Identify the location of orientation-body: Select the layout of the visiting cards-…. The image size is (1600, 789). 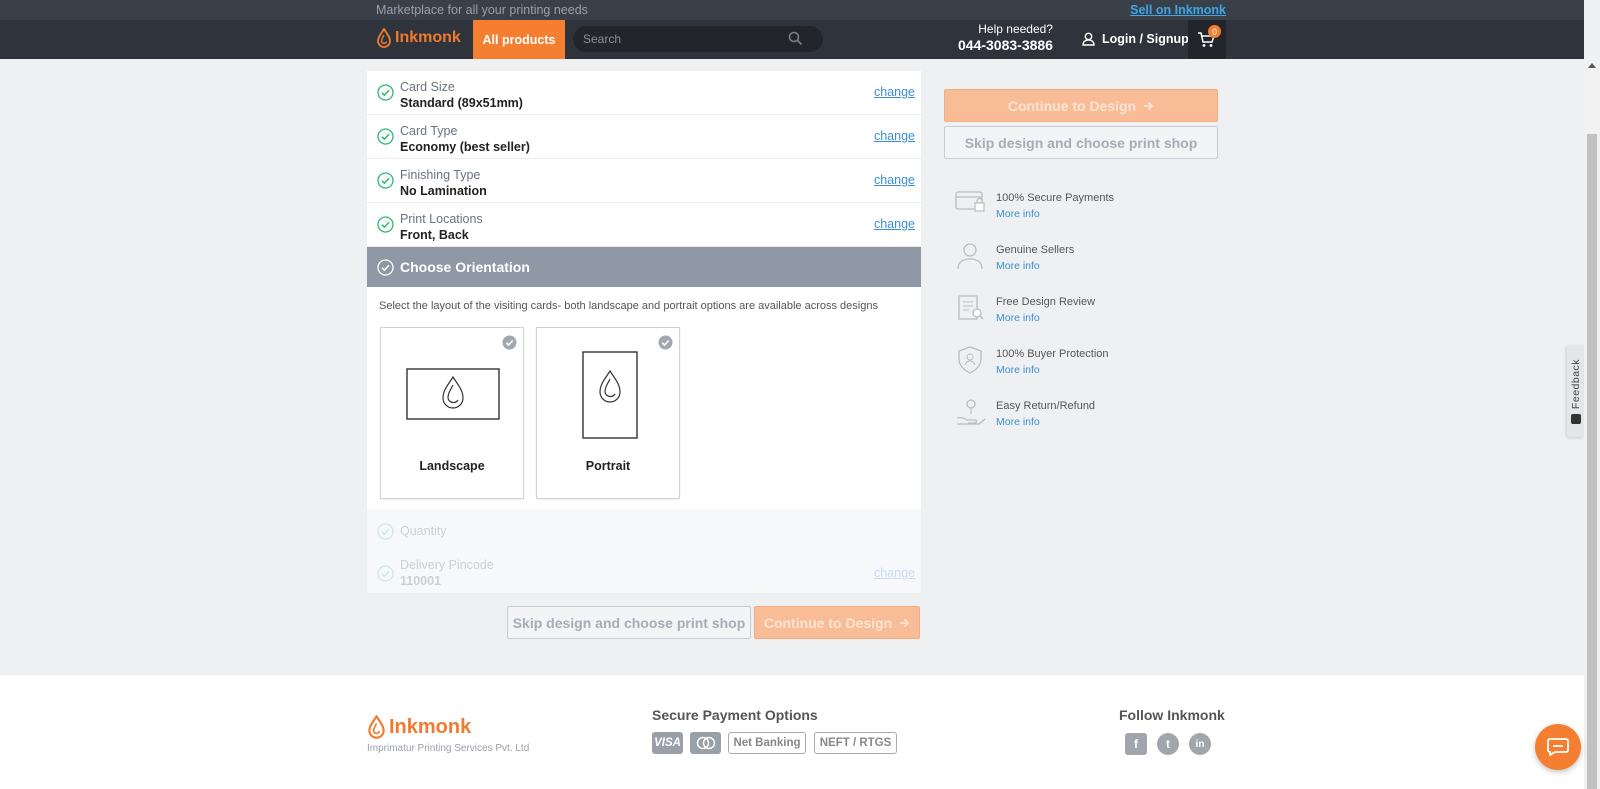
(644, 398).